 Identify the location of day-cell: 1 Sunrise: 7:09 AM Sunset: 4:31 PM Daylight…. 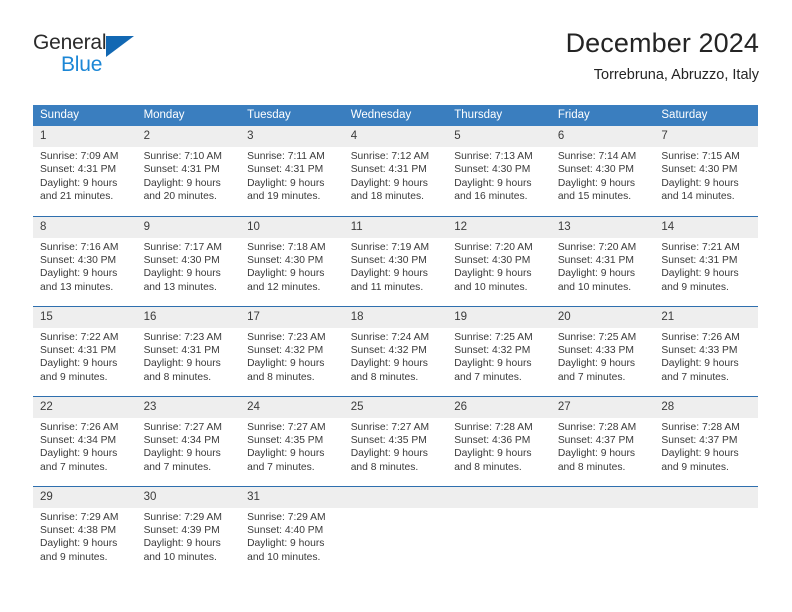
(85, 171).